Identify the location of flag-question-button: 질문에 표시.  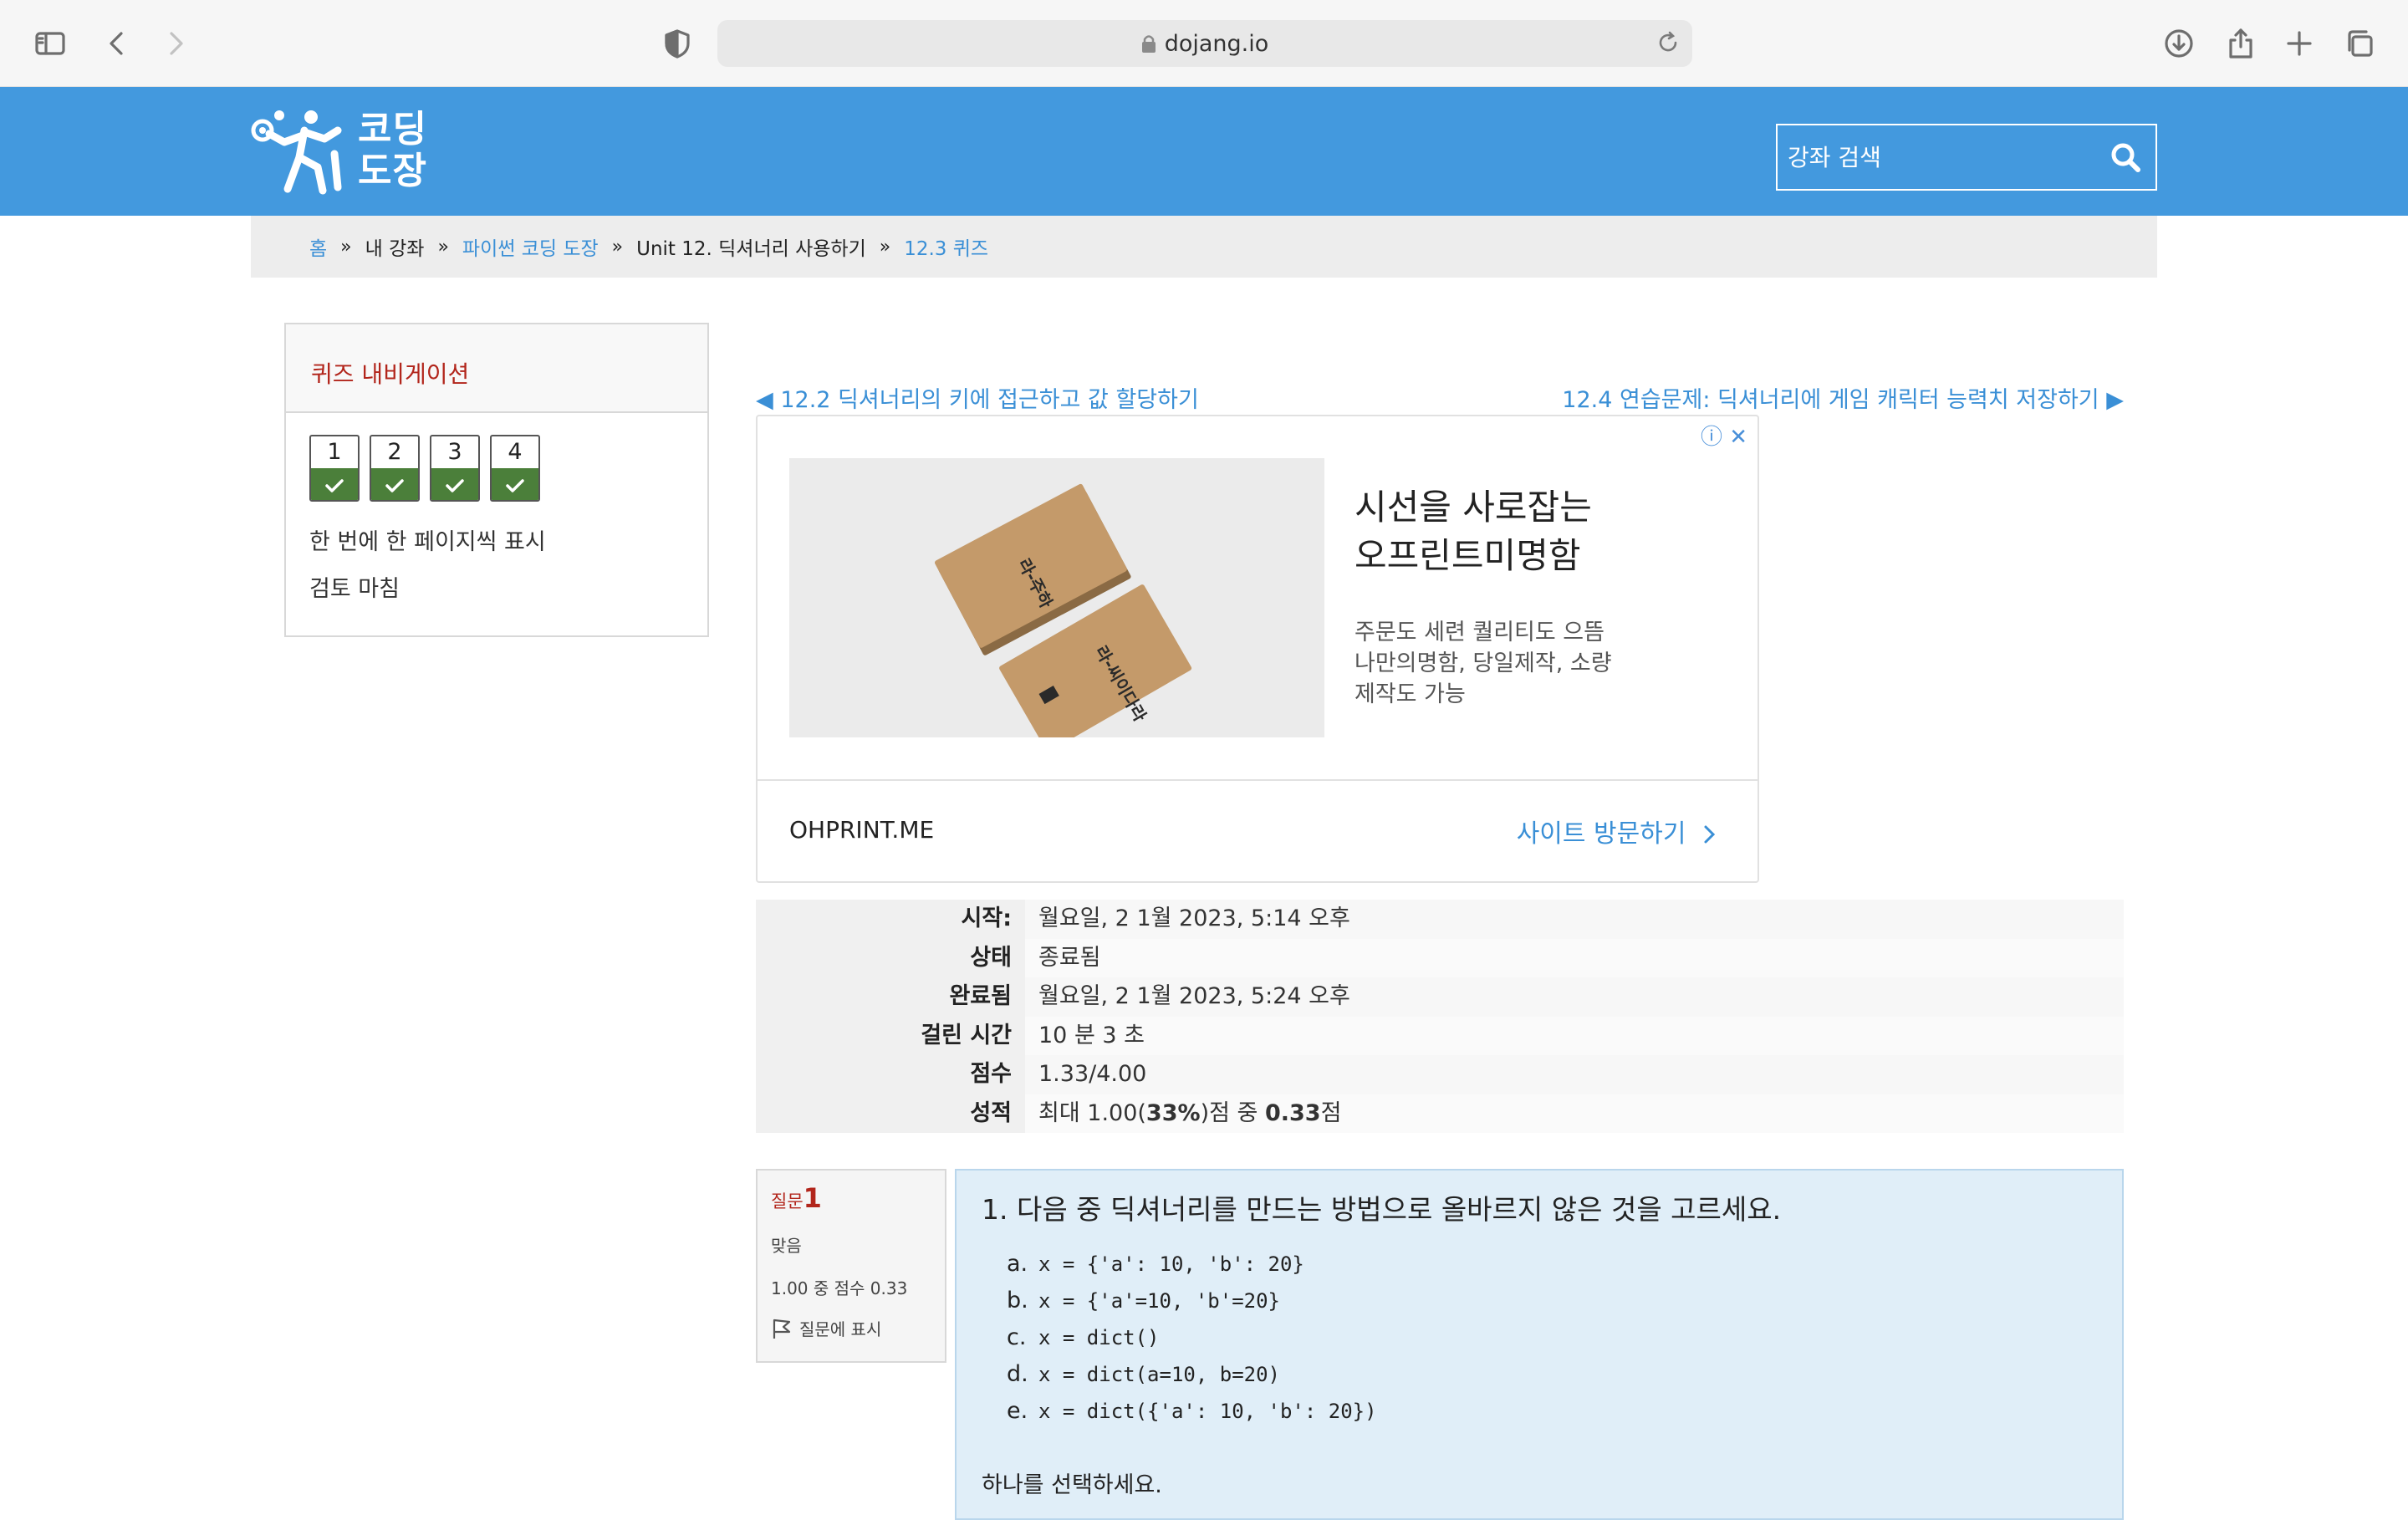
(851, 1328).